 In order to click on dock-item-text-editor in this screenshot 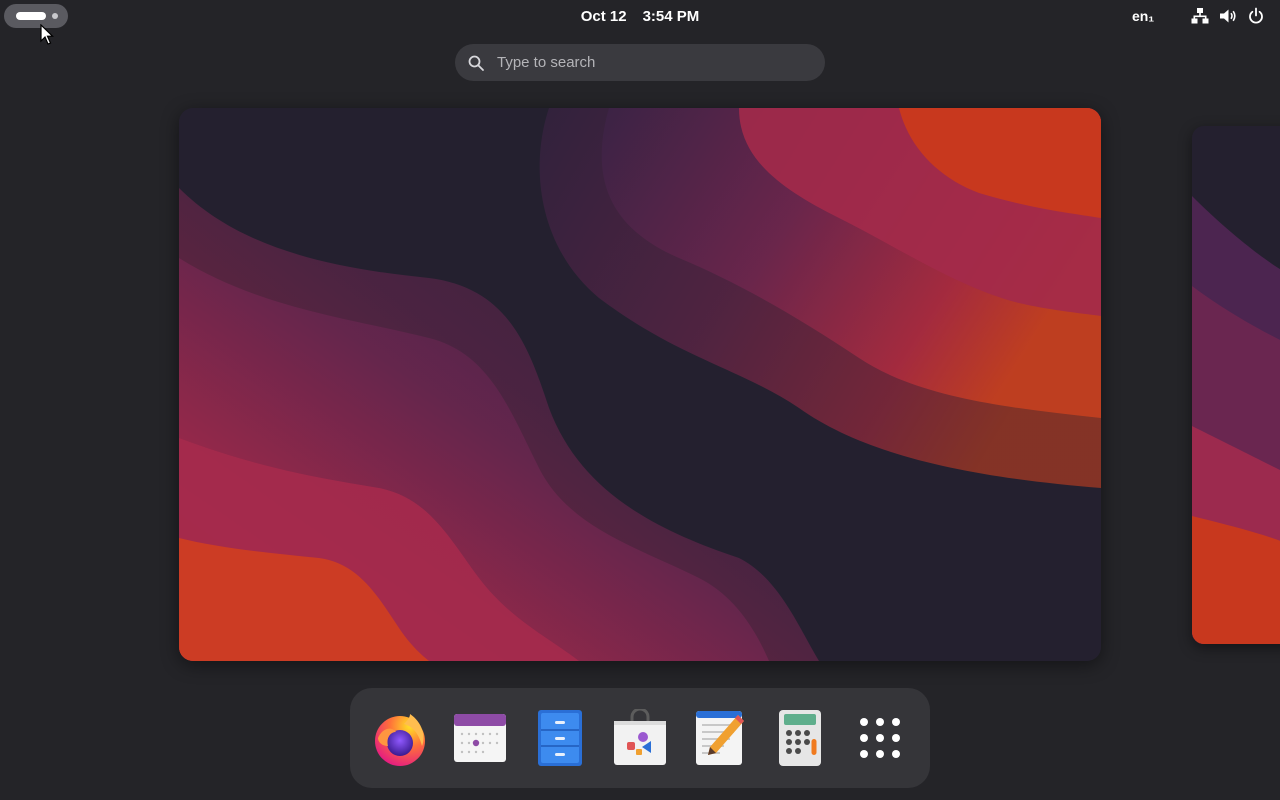, I will do `click(720, 738)`.